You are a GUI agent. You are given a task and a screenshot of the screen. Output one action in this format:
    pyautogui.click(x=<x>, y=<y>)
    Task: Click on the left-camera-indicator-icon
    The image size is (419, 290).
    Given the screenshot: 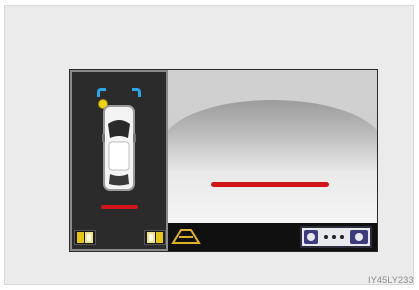 What is the action you would take?
    pyautogui.click(x=85, y=237)
    